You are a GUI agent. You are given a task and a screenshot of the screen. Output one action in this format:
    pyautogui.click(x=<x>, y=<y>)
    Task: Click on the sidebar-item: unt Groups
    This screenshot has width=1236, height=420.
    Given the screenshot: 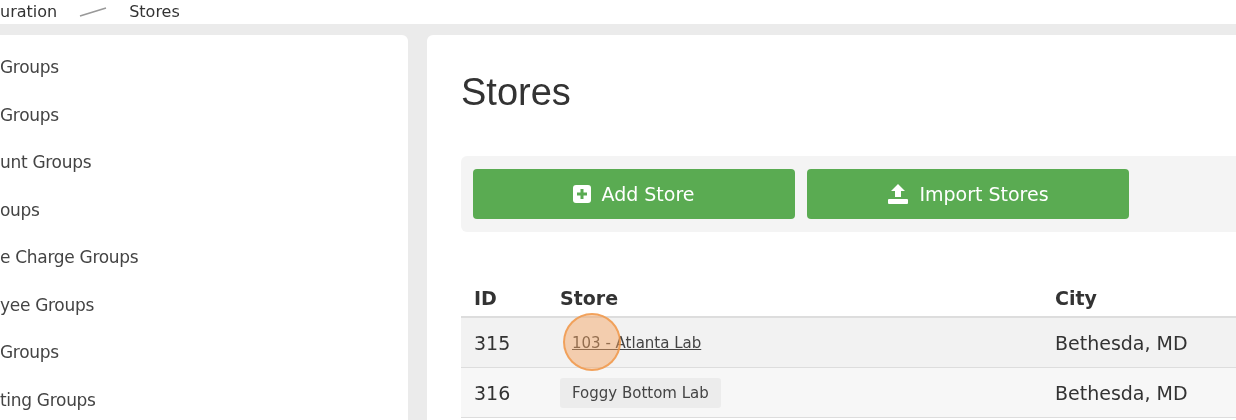 What is the action you would take?
    pyautogui.click(x=46, y=162)
    